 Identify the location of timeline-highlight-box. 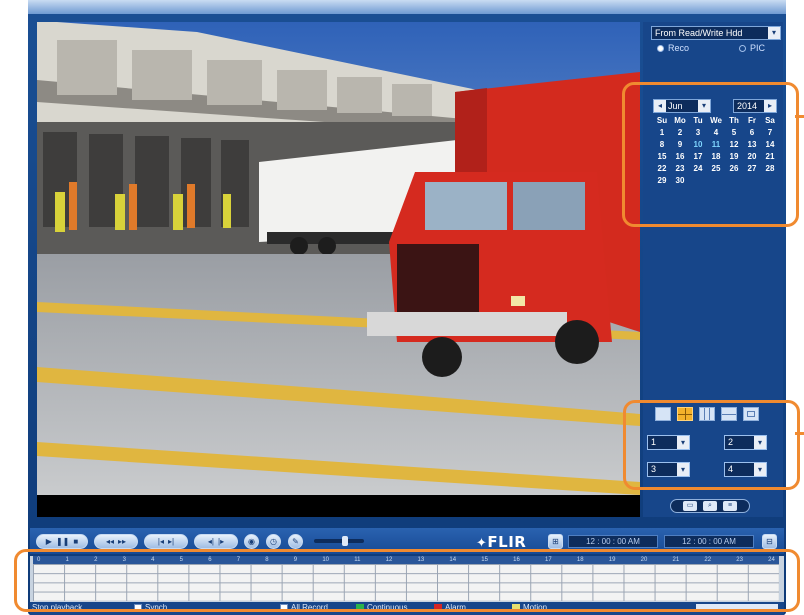
(407, 580).